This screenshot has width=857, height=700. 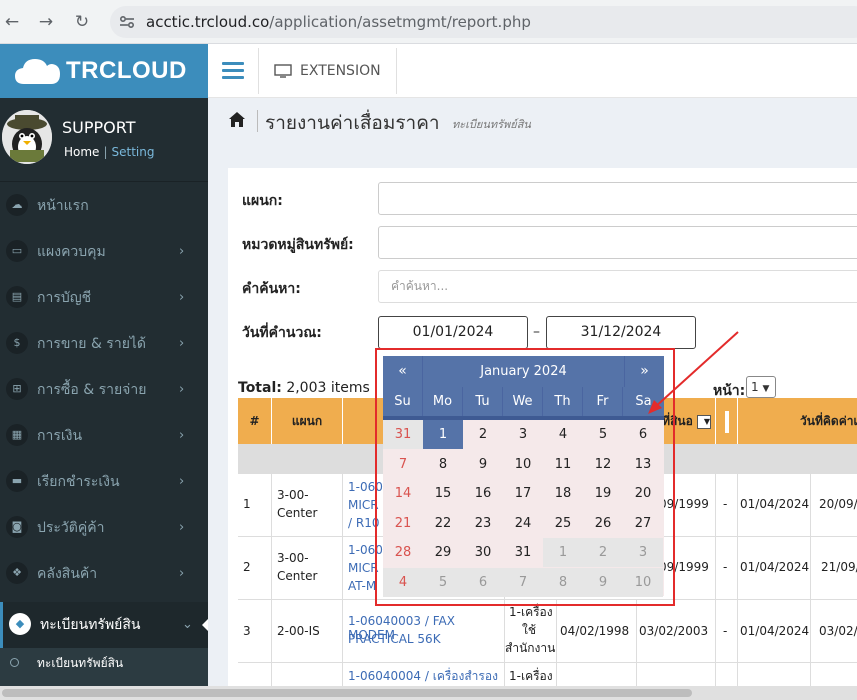 I want to click on forward-arrow-icon: →, so click(x=46, y=22).